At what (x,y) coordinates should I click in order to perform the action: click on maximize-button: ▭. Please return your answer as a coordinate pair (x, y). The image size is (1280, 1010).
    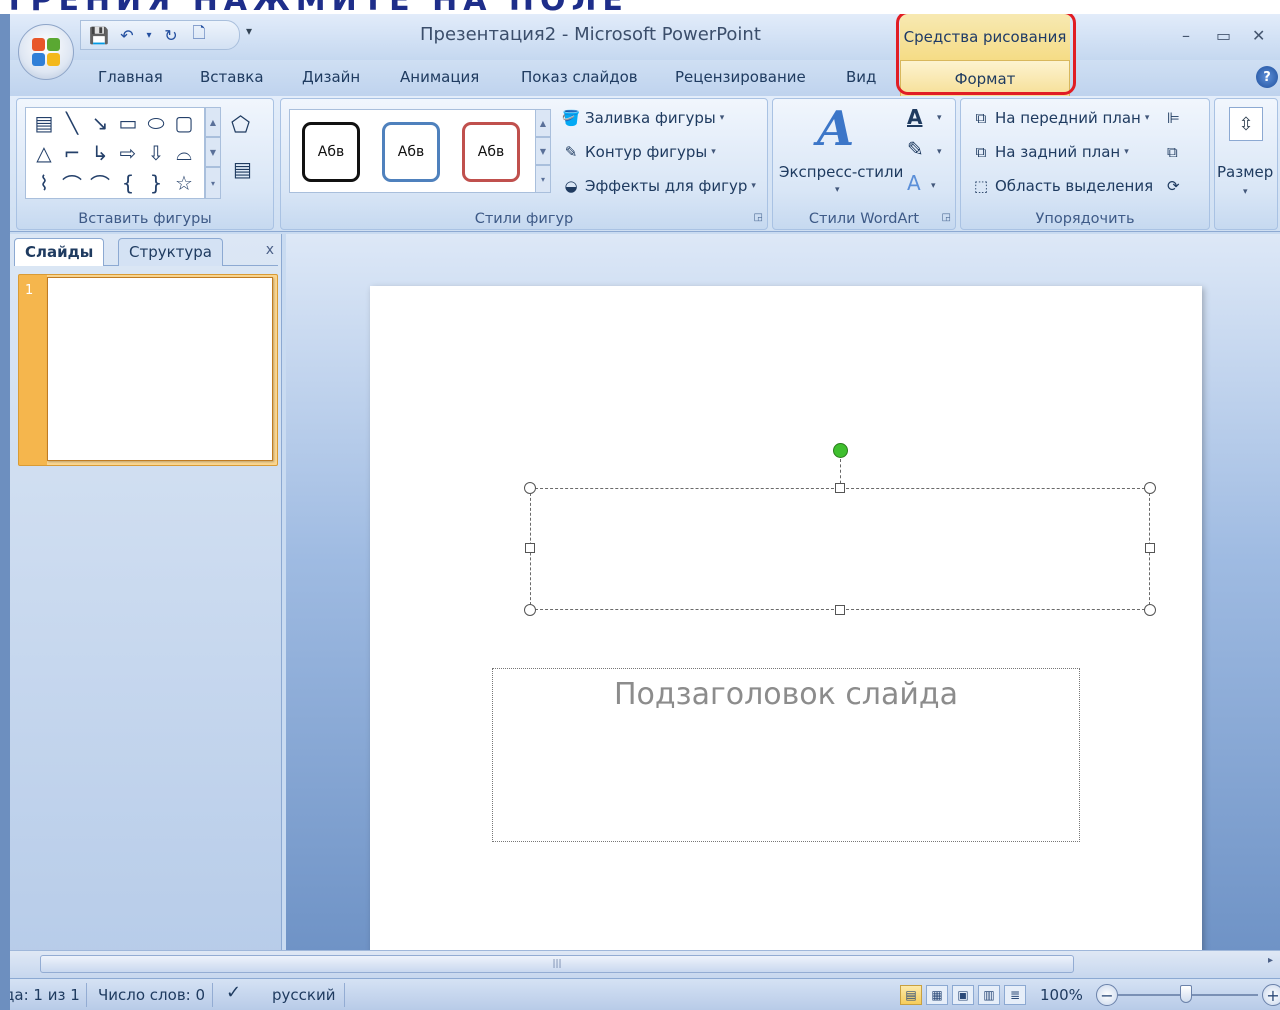
    Looking at the image, I should click on (1223, 35).